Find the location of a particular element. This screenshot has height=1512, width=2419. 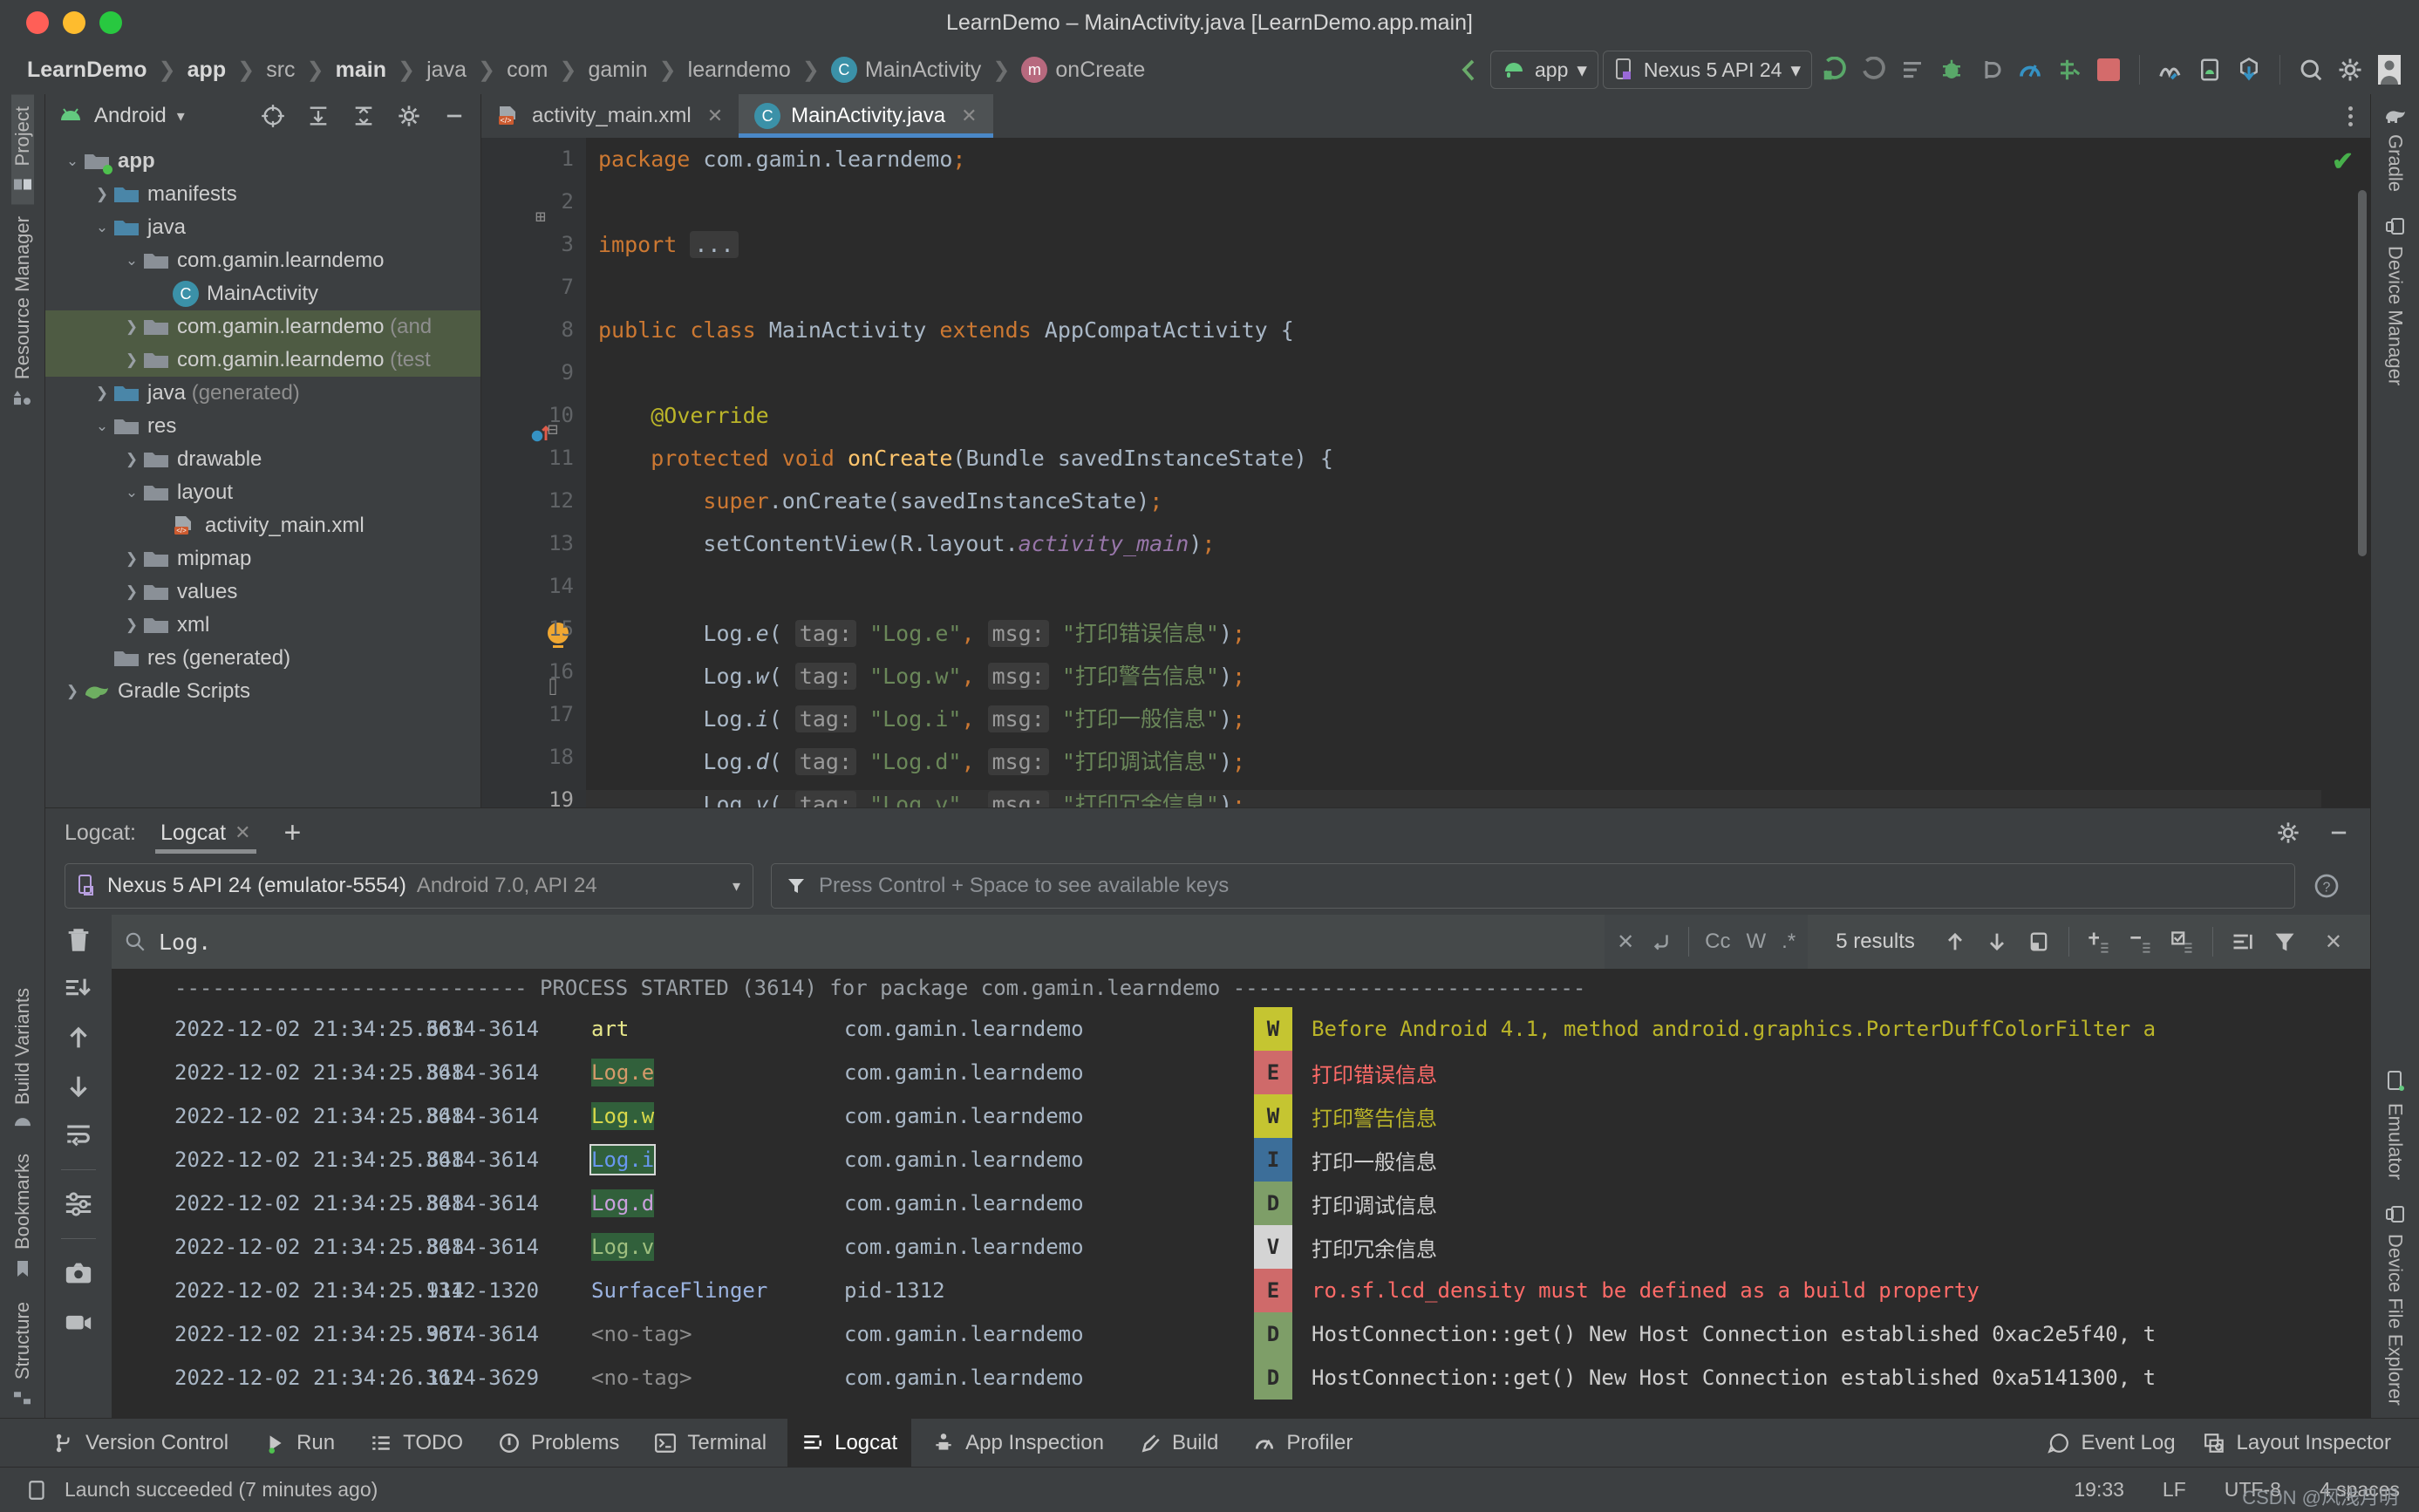

tree-node-com-gamin-learndemo: ⌄ com.gamin.learndemo is located at coordinates (262, 260).